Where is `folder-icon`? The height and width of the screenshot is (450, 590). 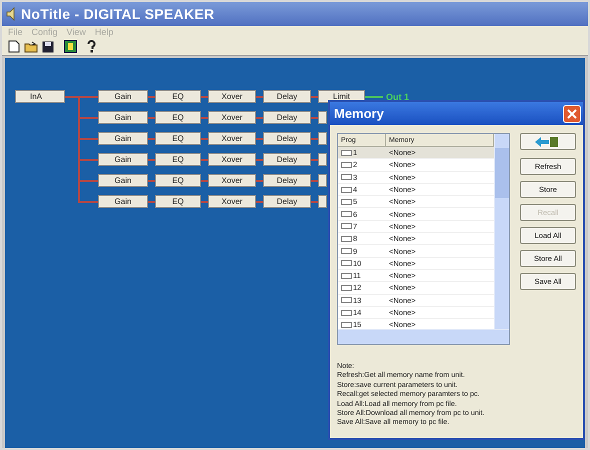
folder-icon is located at coordinates (31, 46).